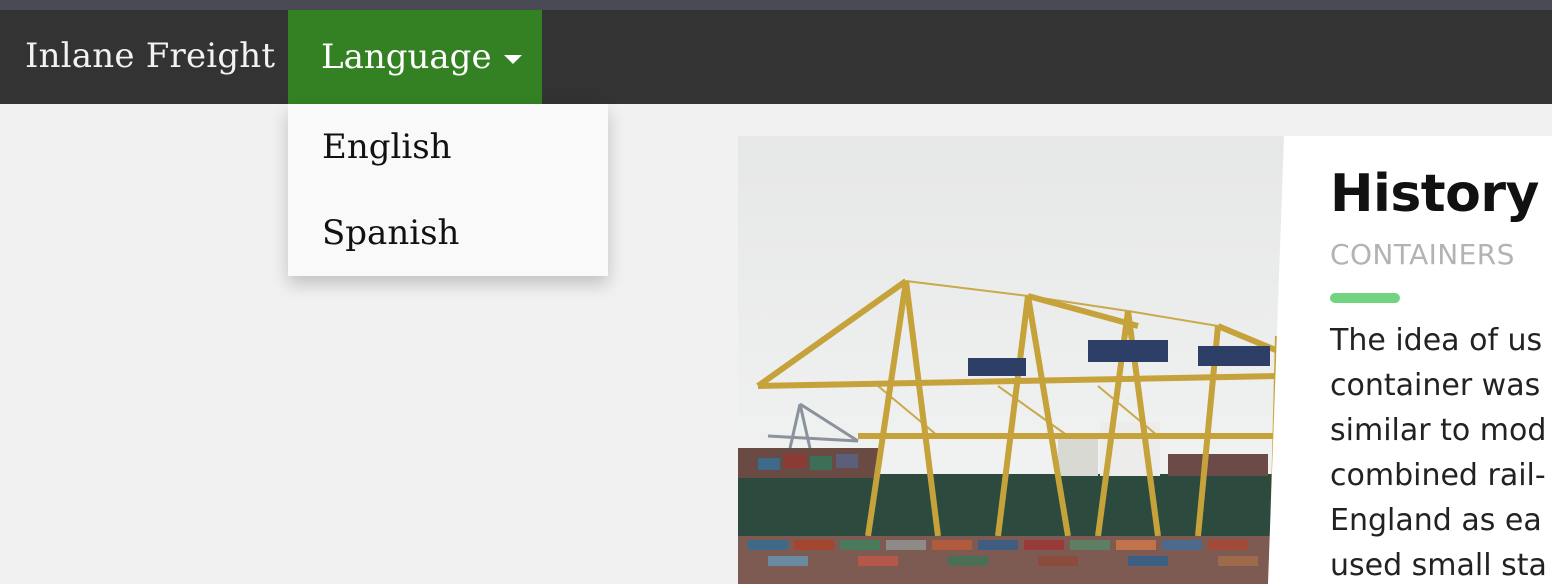 The image size is (1552, 584). Describe the element at coordinates (512, 59) in the screenshot. I see `caret-down-icon` at that location.